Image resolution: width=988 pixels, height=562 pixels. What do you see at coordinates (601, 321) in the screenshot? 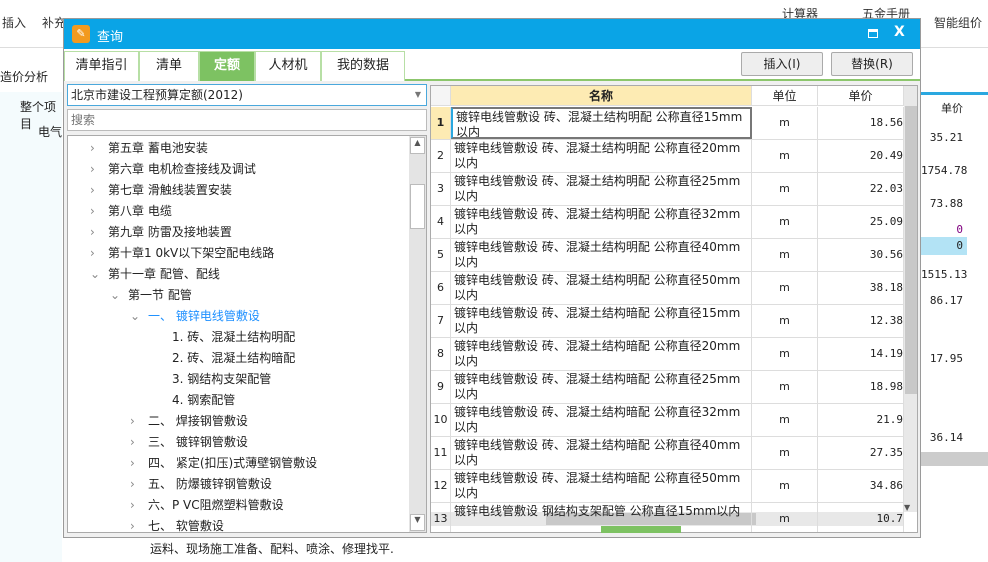
I see `cell-name: 镀锌电线管敷设 砖、混凝土结构暗配 公称直径15mm以内` at bounding box center [601, 321].